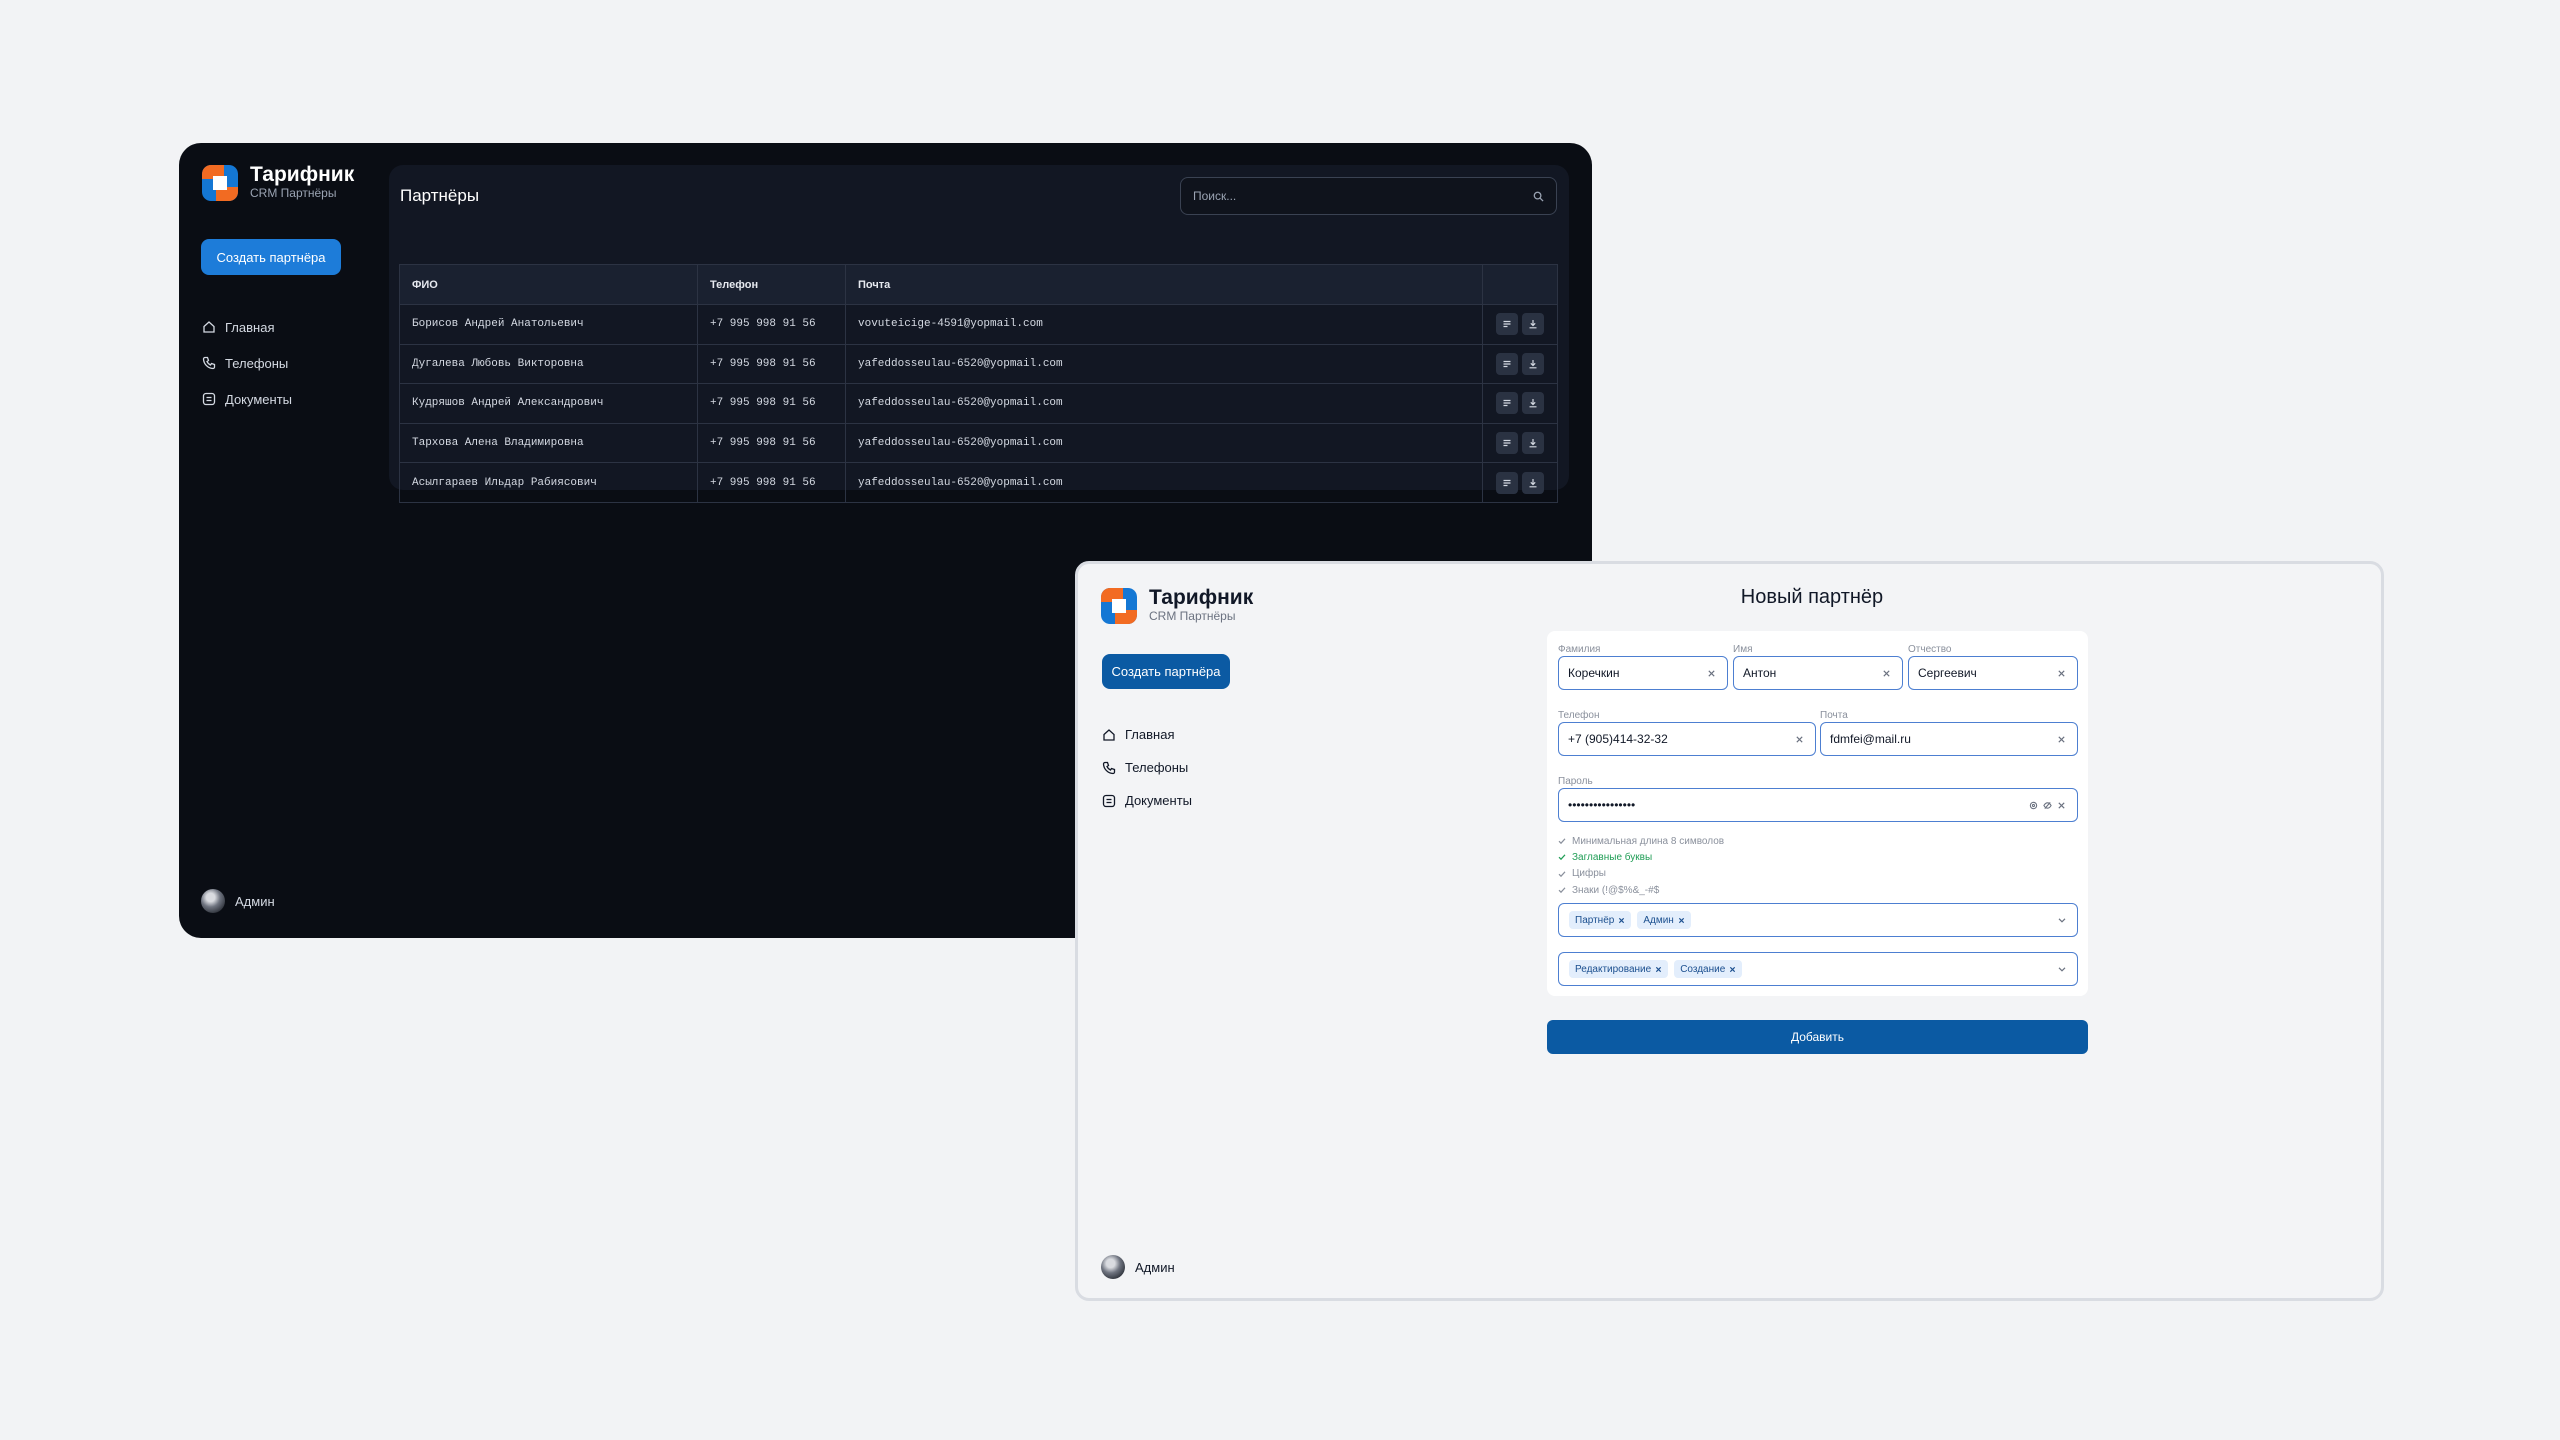 This screenshot has height=1440, width=2560. I want to click on sidebar-item-label: Телефоны, so click(1157, 767).